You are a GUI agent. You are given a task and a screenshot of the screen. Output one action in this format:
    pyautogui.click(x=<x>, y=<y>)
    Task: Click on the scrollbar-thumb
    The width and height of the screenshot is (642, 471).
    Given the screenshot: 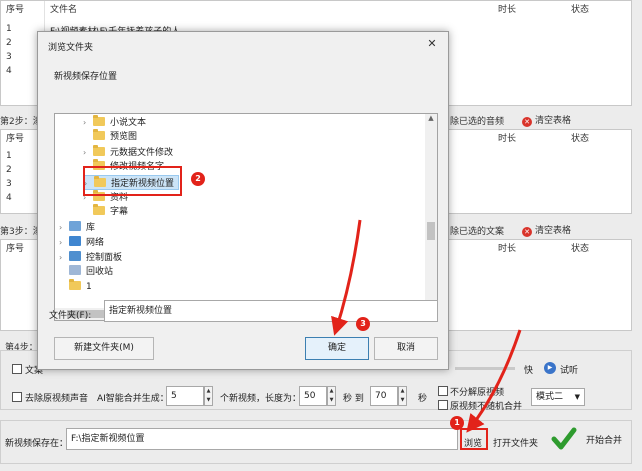 What is the action you would take?
    pyautogui.click(x=431, y=231)
    